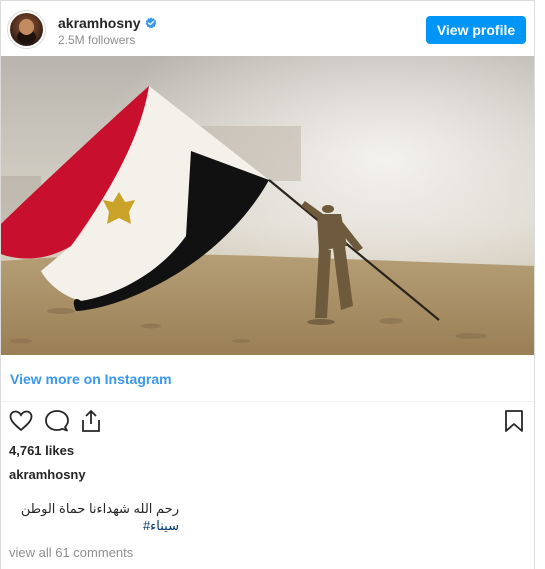 The height and width of the screenshot is (569, 545). I want to click on username-row: akramhosny, so click(107, 23).